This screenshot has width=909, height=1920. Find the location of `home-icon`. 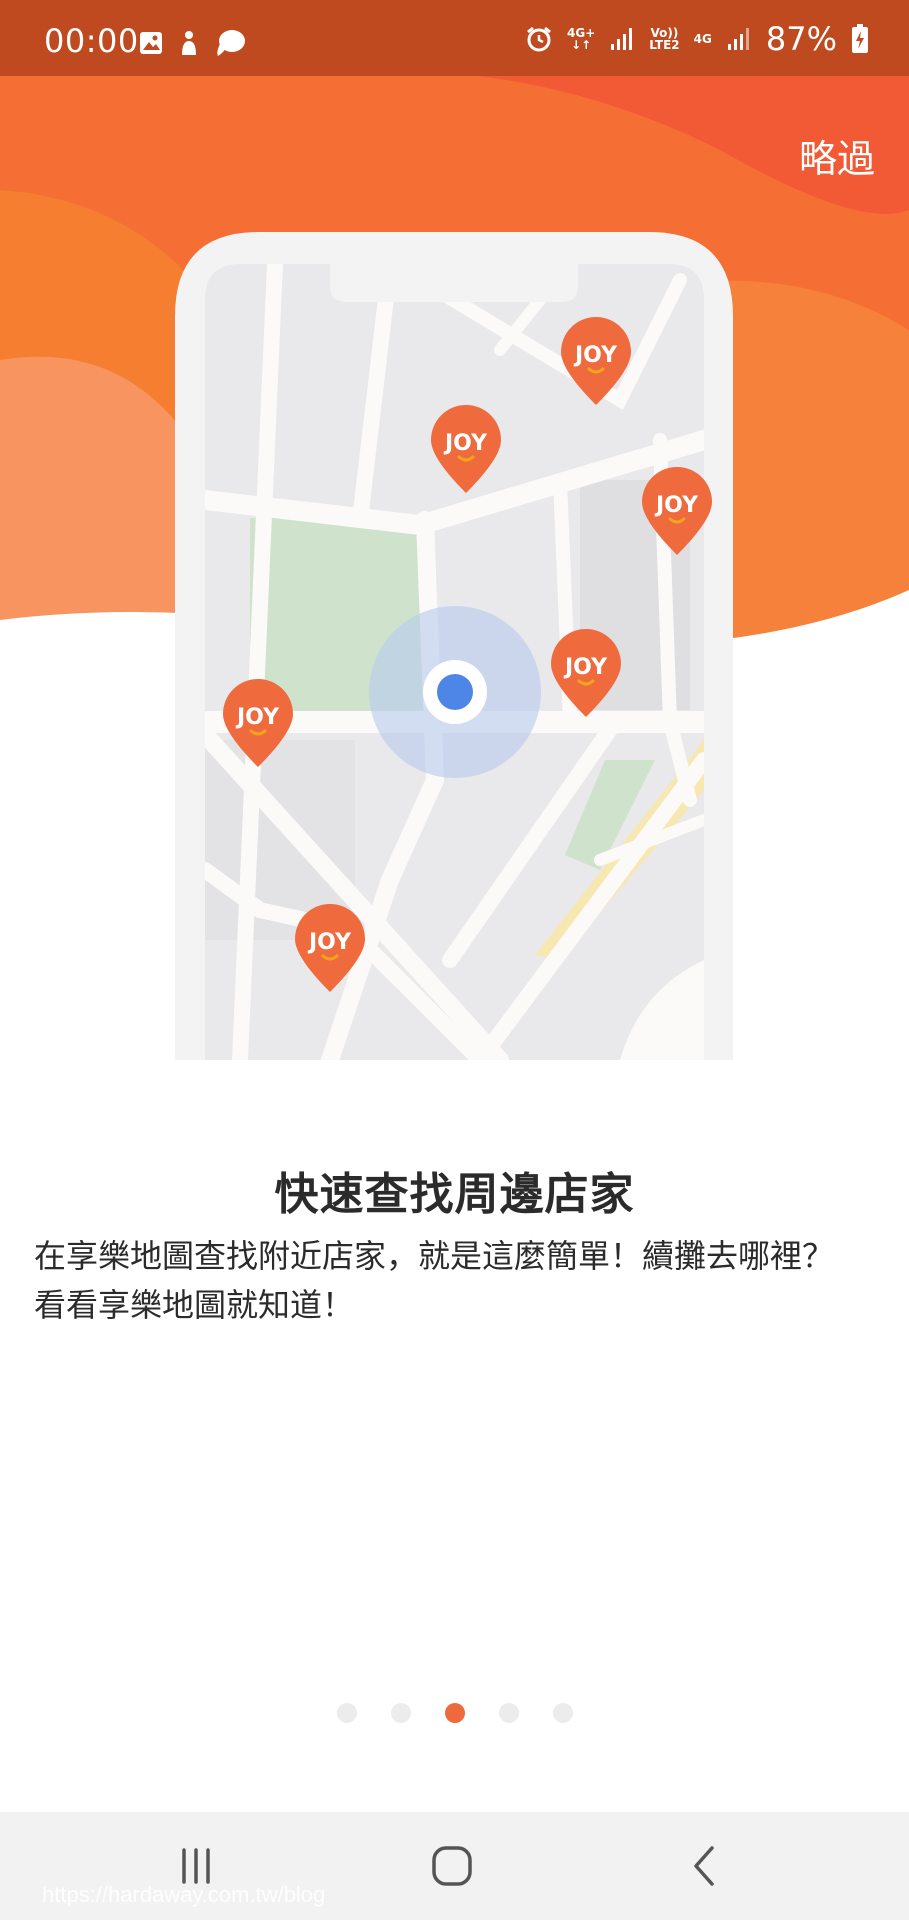

home-icon is located at coordinates (452, 1866).